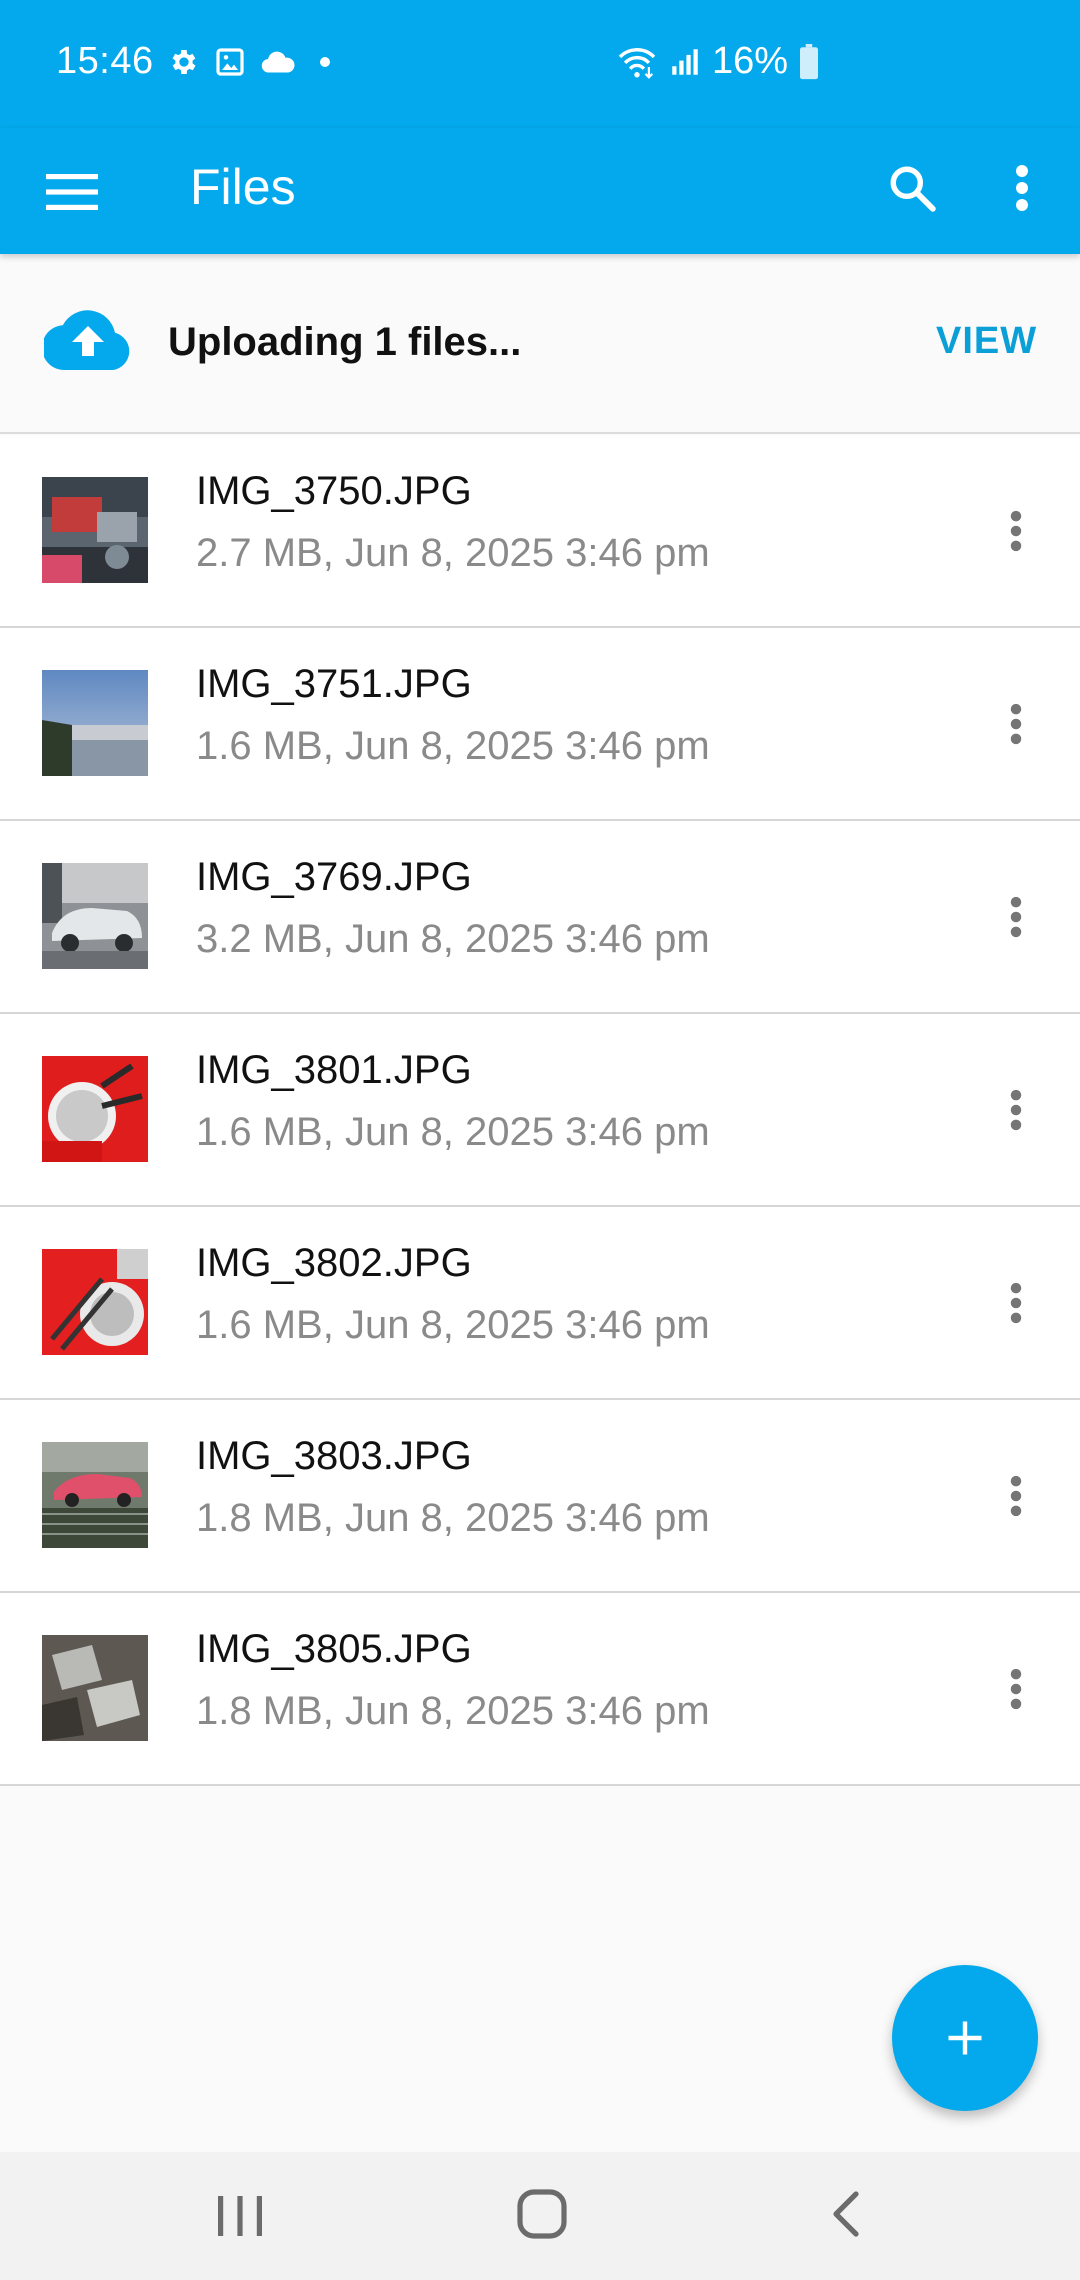 This screenshot has width=1080, height=2280. I want to click on file-row: IMG_3801.JPG 1.6 MB, Jun 8, 2025 3:46 pm, so click(540, 1110).